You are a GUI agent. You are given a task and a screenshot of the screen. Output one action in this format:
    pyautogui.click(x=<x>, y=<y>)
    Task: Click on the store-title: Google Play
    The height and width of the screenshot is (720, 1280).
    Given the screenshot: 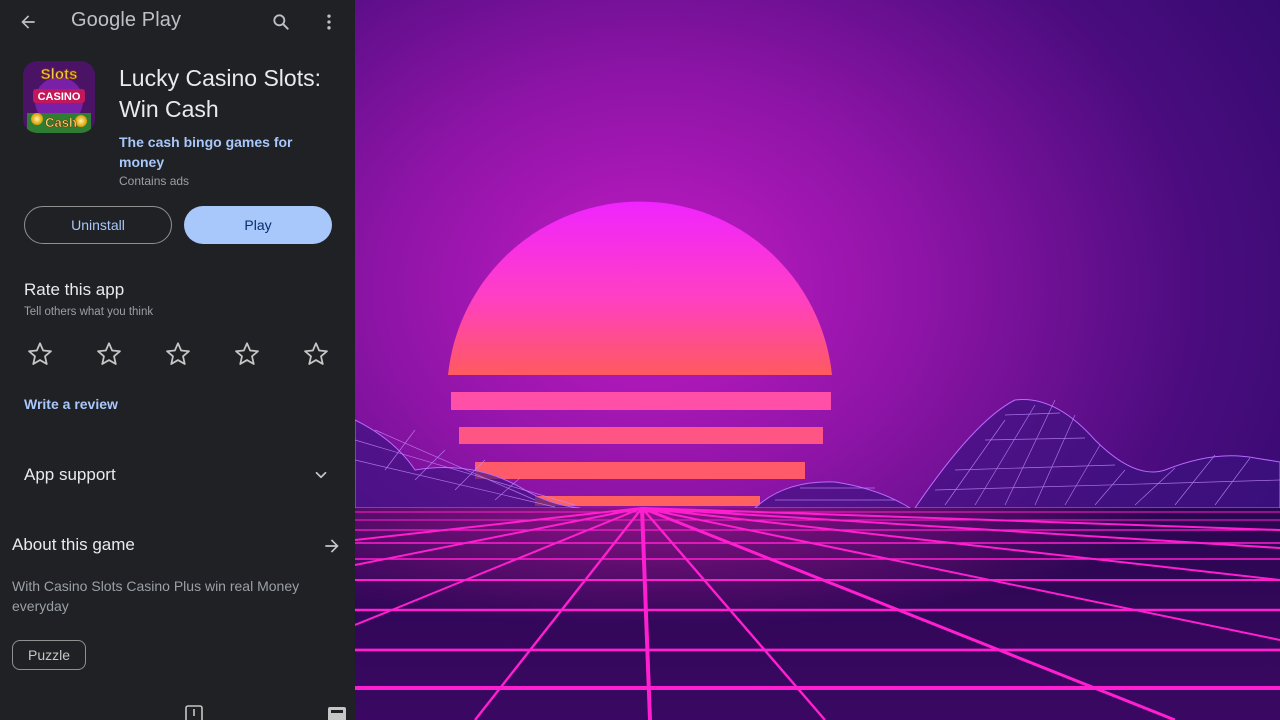 What is the action you would take?
    pyautogui.click(x=126, y=20)
    